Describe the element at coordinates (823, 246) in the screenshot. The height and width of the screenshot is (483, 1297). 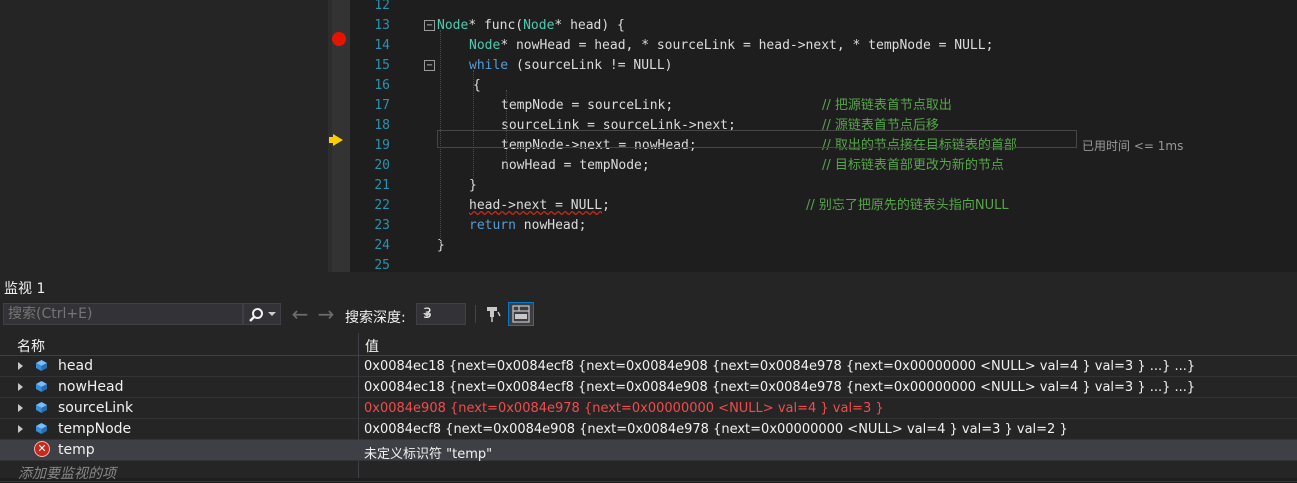
I see `code-line: 24}` at that location.